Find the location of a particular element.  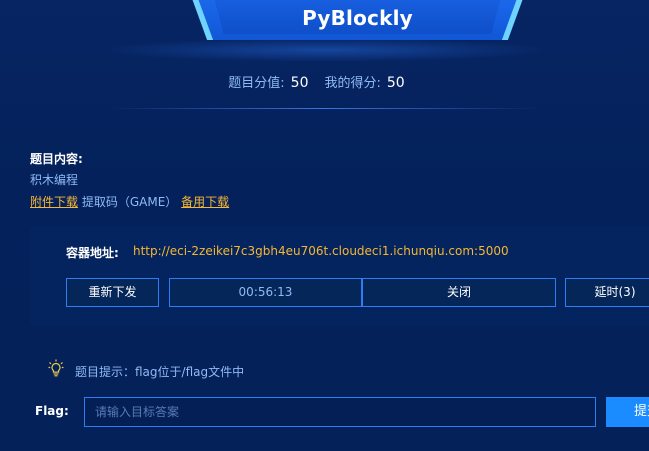

my-score-value: 50 is located at coordinates (395, 83).